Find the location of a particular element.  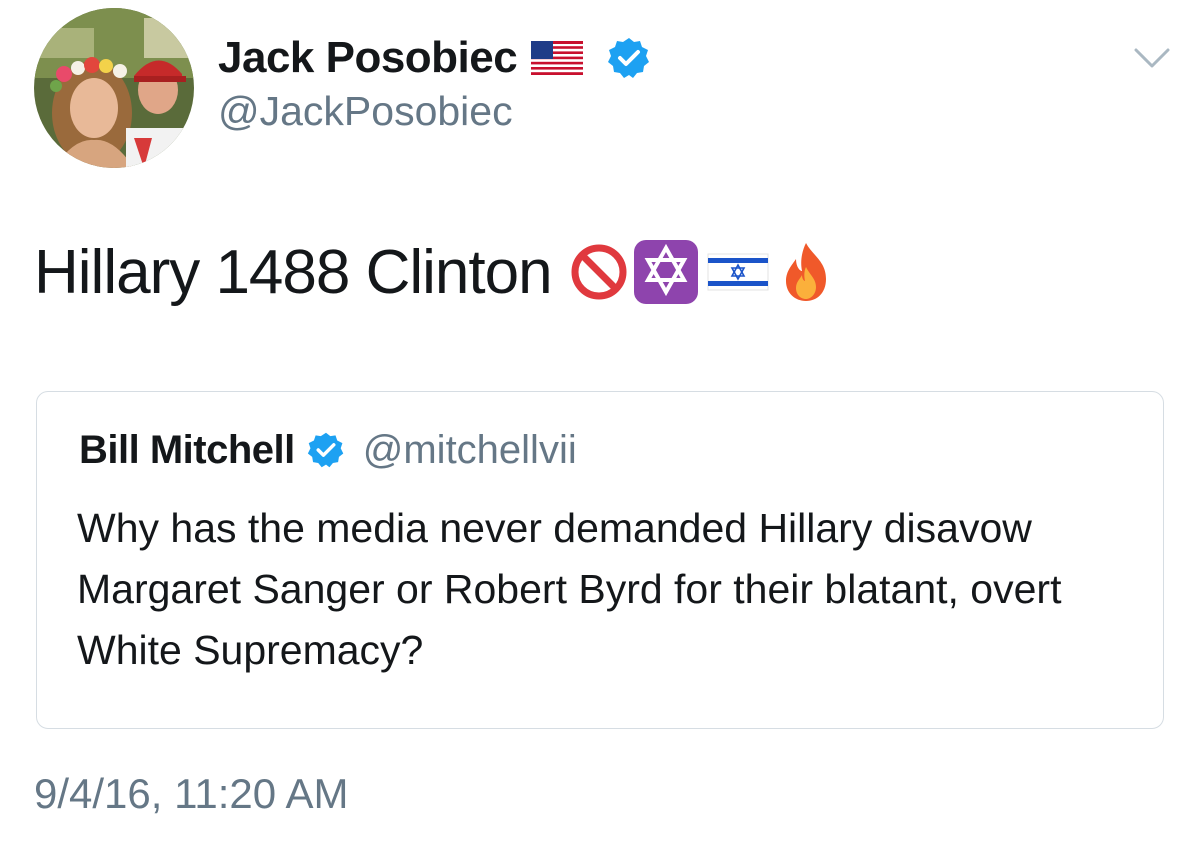

profile-photo is located at coordinates (114, 88).